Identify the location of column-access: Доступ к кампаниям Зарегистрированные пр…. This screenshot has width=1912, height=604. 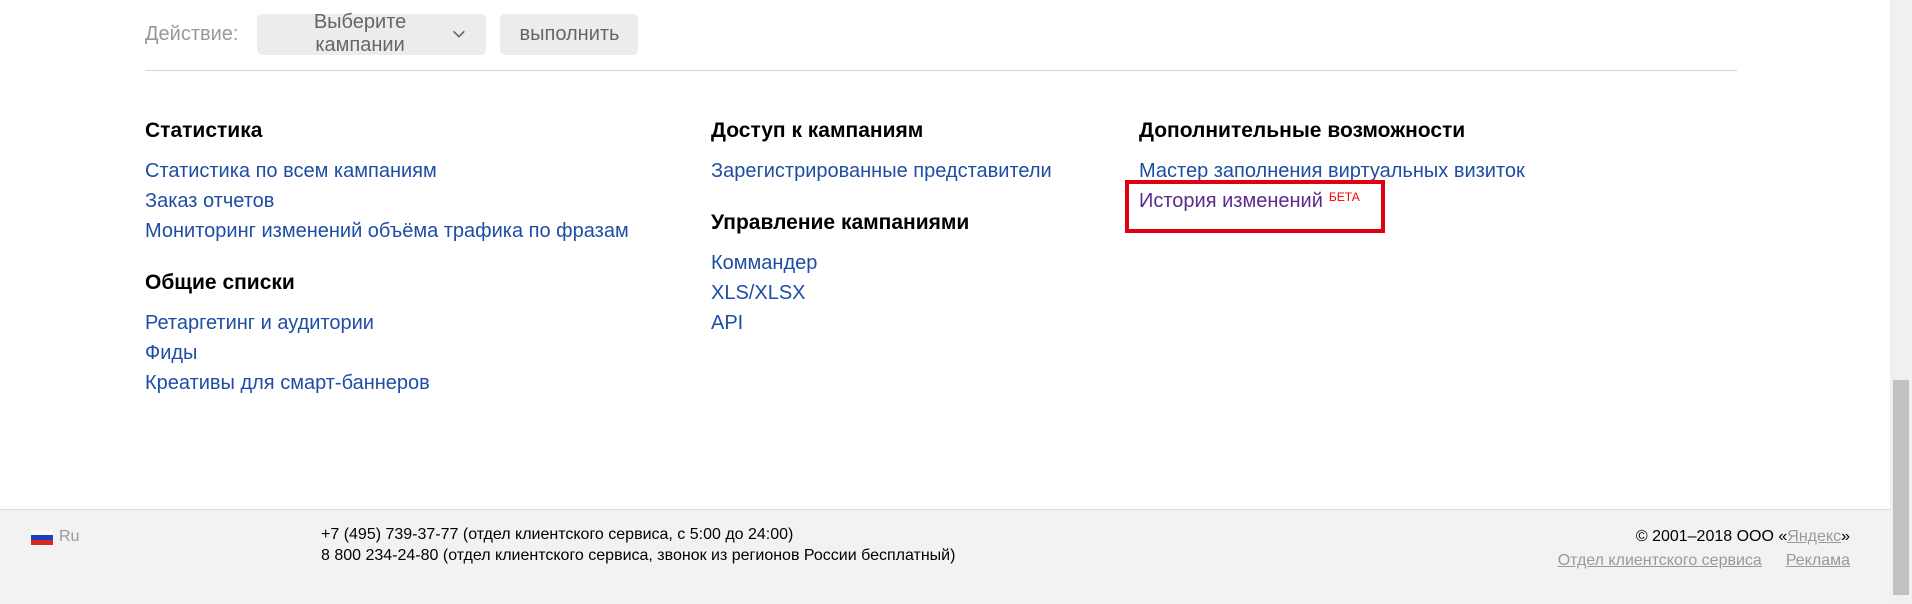
(881, 228).